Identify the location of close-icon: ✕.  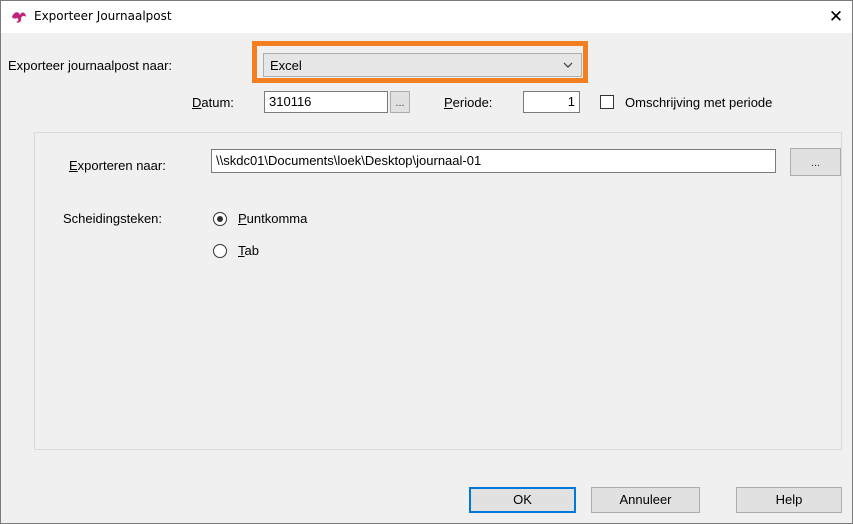
(836, 17).